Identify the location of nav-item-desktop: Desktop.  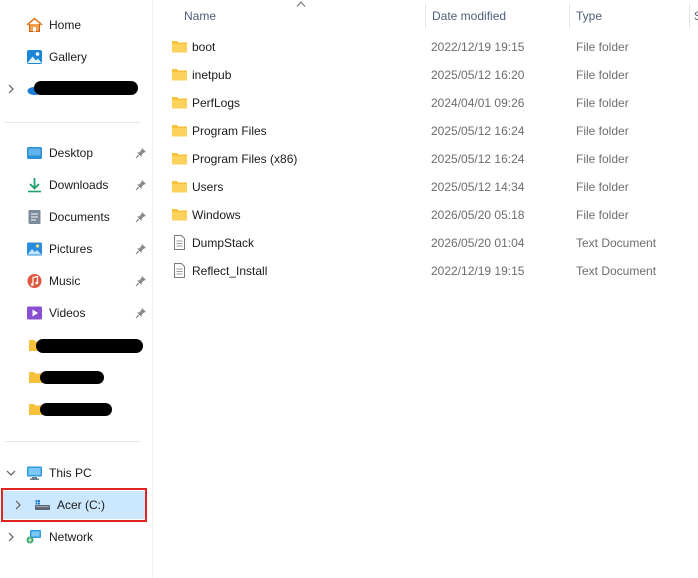
(75, 153).